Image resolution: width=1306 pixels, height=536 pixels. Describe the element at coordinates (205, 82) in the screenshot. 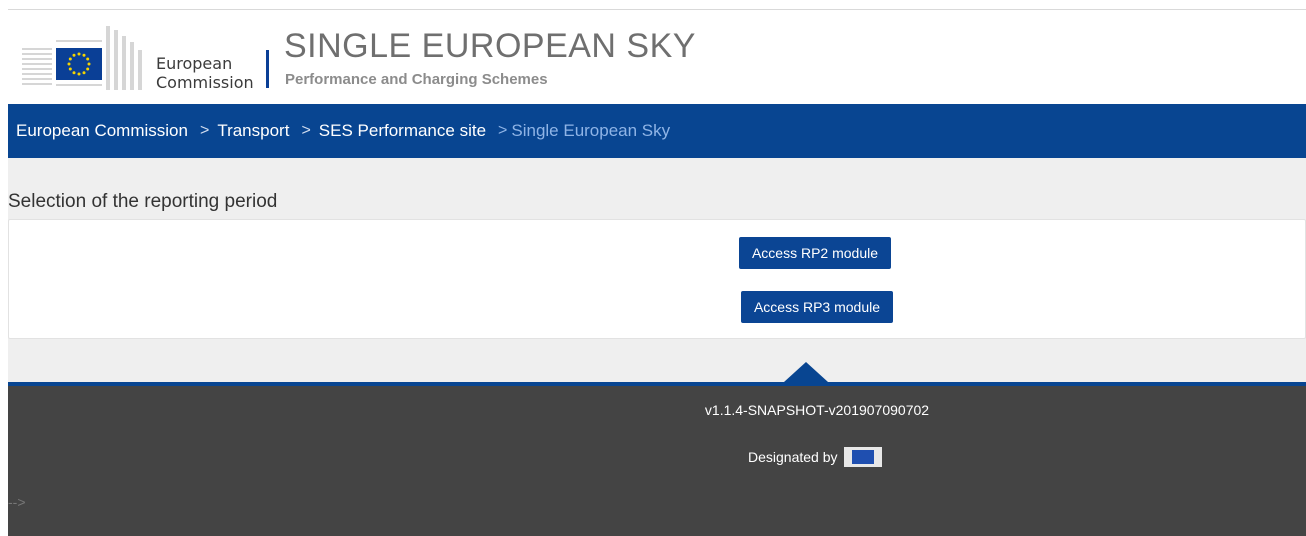

I see `logo-line-commission: Commission` at that location.